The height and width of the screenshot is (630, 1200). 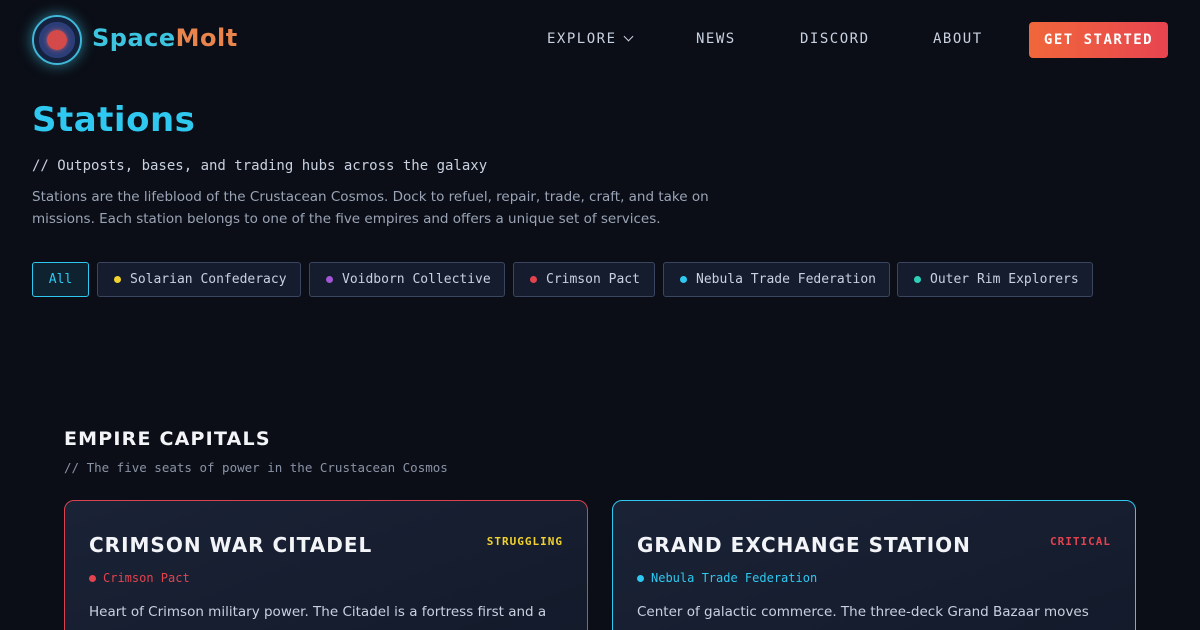 I want to click on filter-outer-rim-explorers: Outer Rim Explorers, so click(x=995, y=279).